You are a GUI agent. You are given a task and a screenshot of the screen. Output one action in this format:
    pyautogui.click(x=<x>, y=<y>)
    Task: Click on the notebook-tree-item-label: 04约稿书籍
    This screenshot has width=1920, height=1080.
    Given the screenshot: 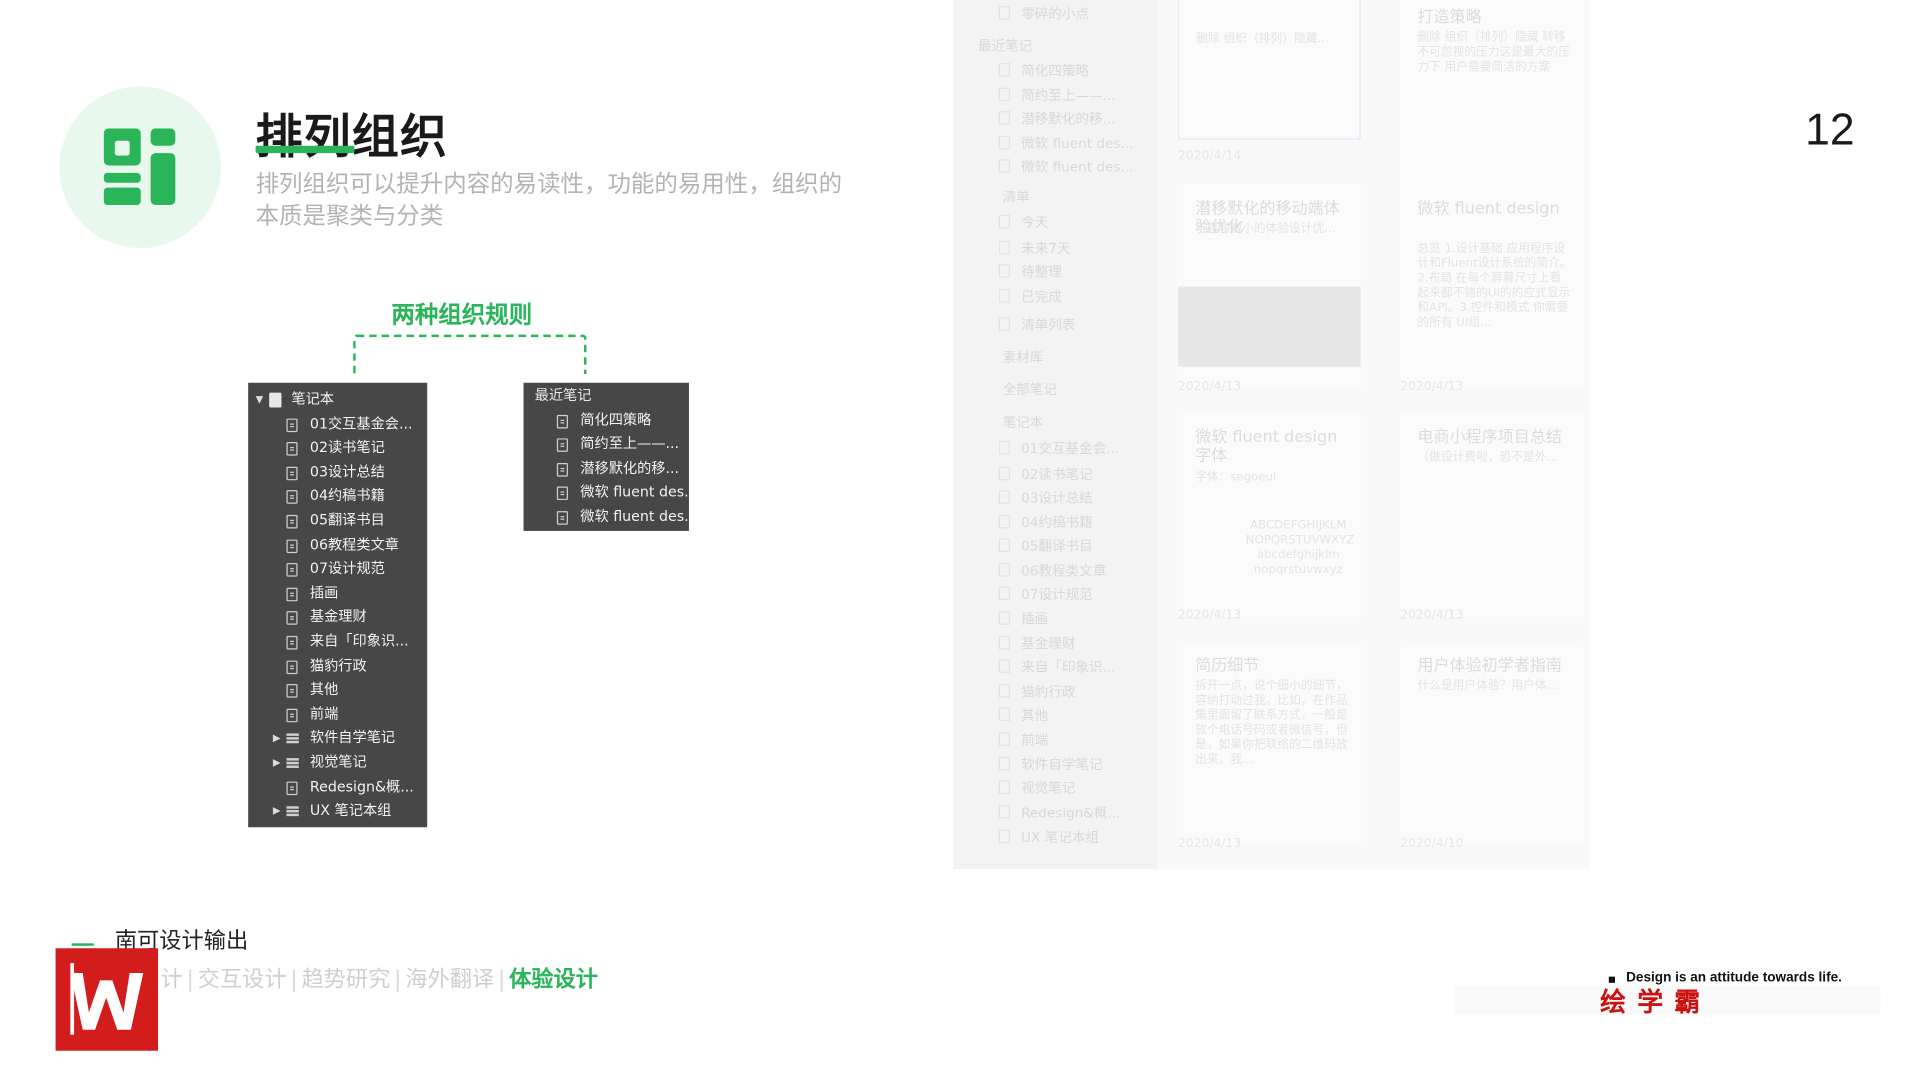 What is the action you would take?
    pyautogui.click(x=347, y=495)
    